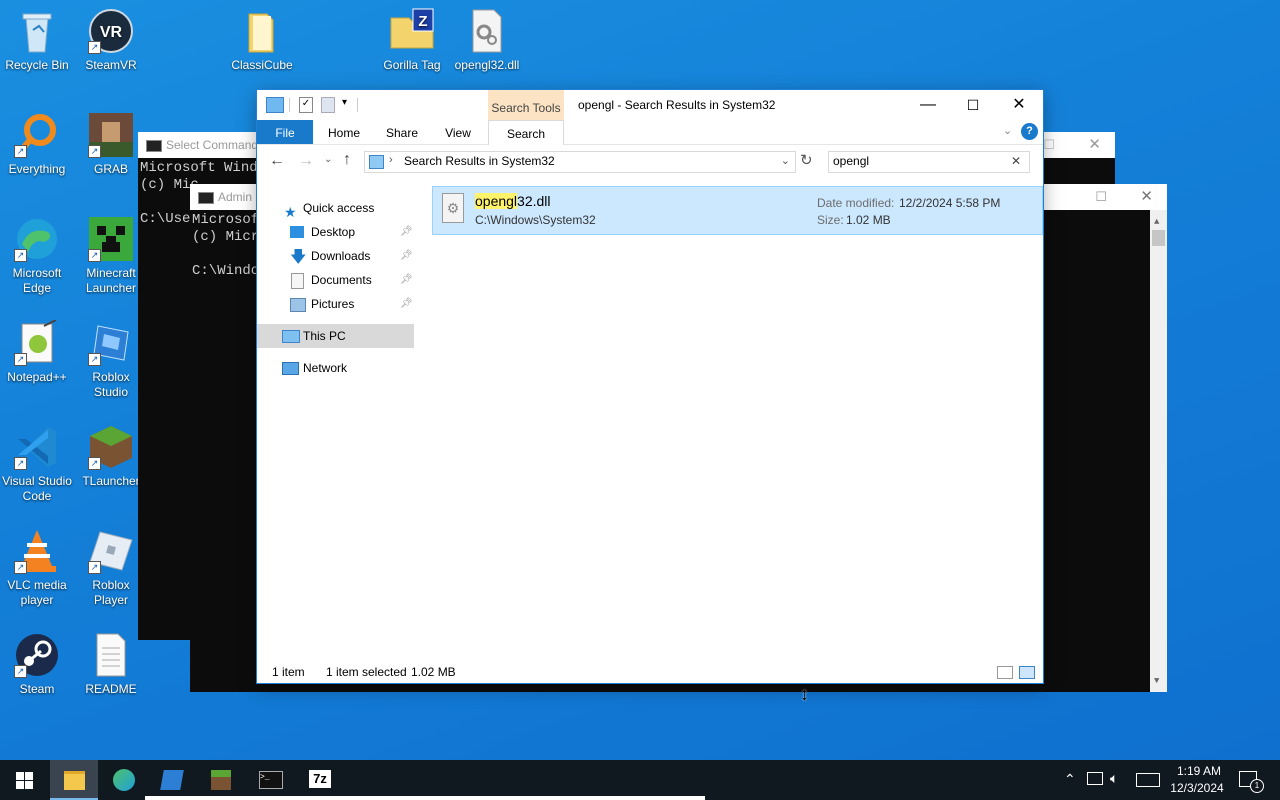 Image resolution: width=1280 pixels, height=800 pixels. I want to click on zip-folder-icon: Z, so click(412, 31).